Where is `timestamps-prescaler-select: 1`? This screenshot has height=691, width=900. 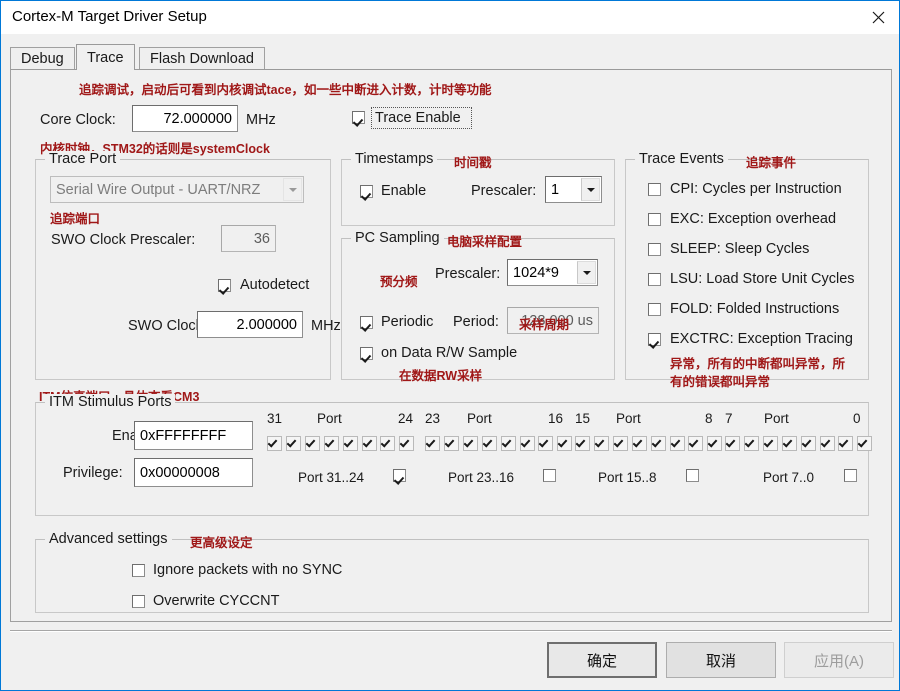
timestamps-prescaler-select: 1 is located at coordinates (573, 189).